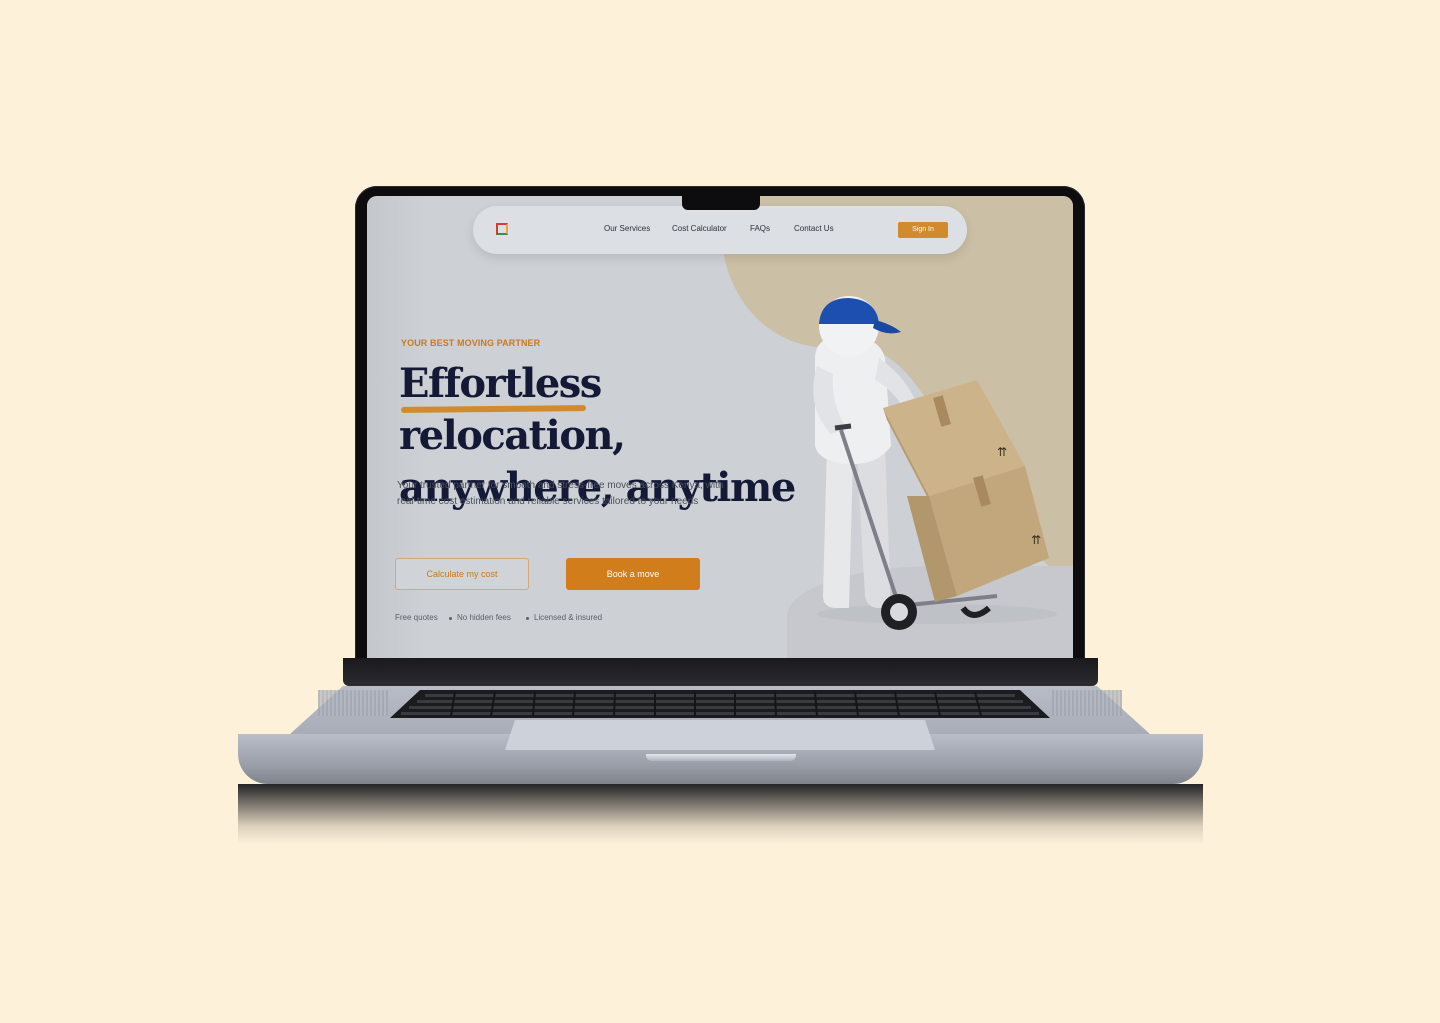  What do you see at coordinates (923, 230) in the screenshot?
I see `sign-in-button: Sign In` at bounding box center [923, 230].